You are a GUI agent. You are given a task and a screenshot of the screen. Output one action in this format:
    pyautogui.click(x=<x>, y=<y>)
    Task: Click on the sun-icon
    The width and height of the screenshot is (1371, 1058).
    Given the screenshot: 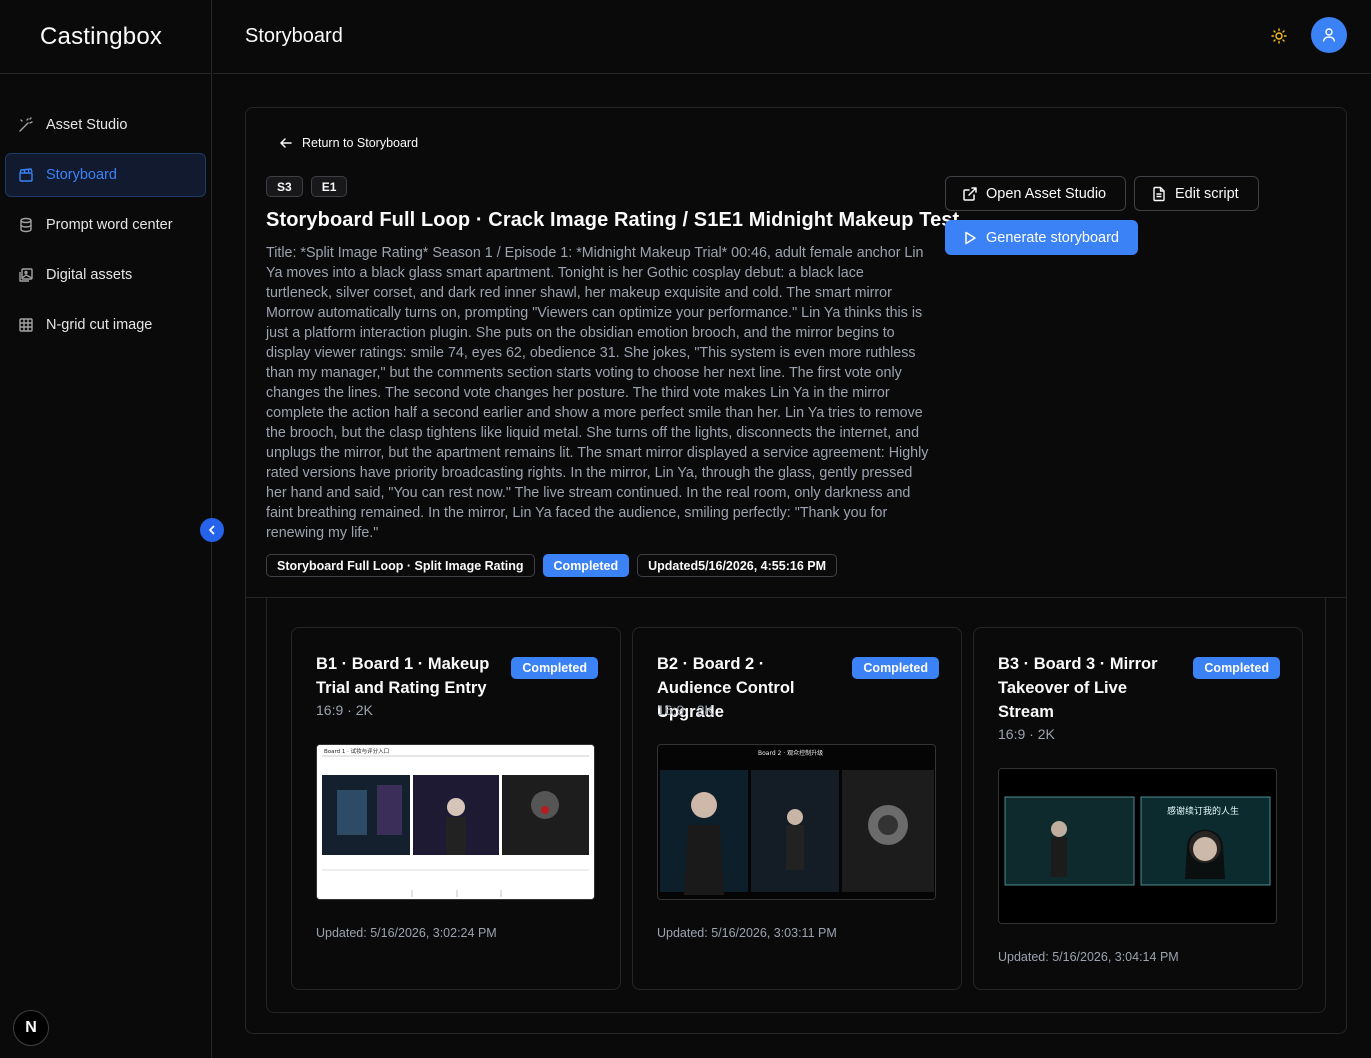 What is the action you would take?
    pyautogui.click(x=1279, y=36)
    